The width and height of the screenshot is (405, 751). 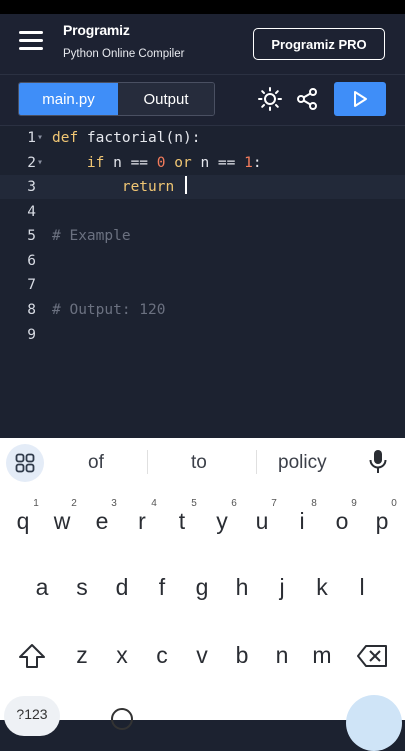 I want to click on code-number: 0, so click(x=161, y=162).